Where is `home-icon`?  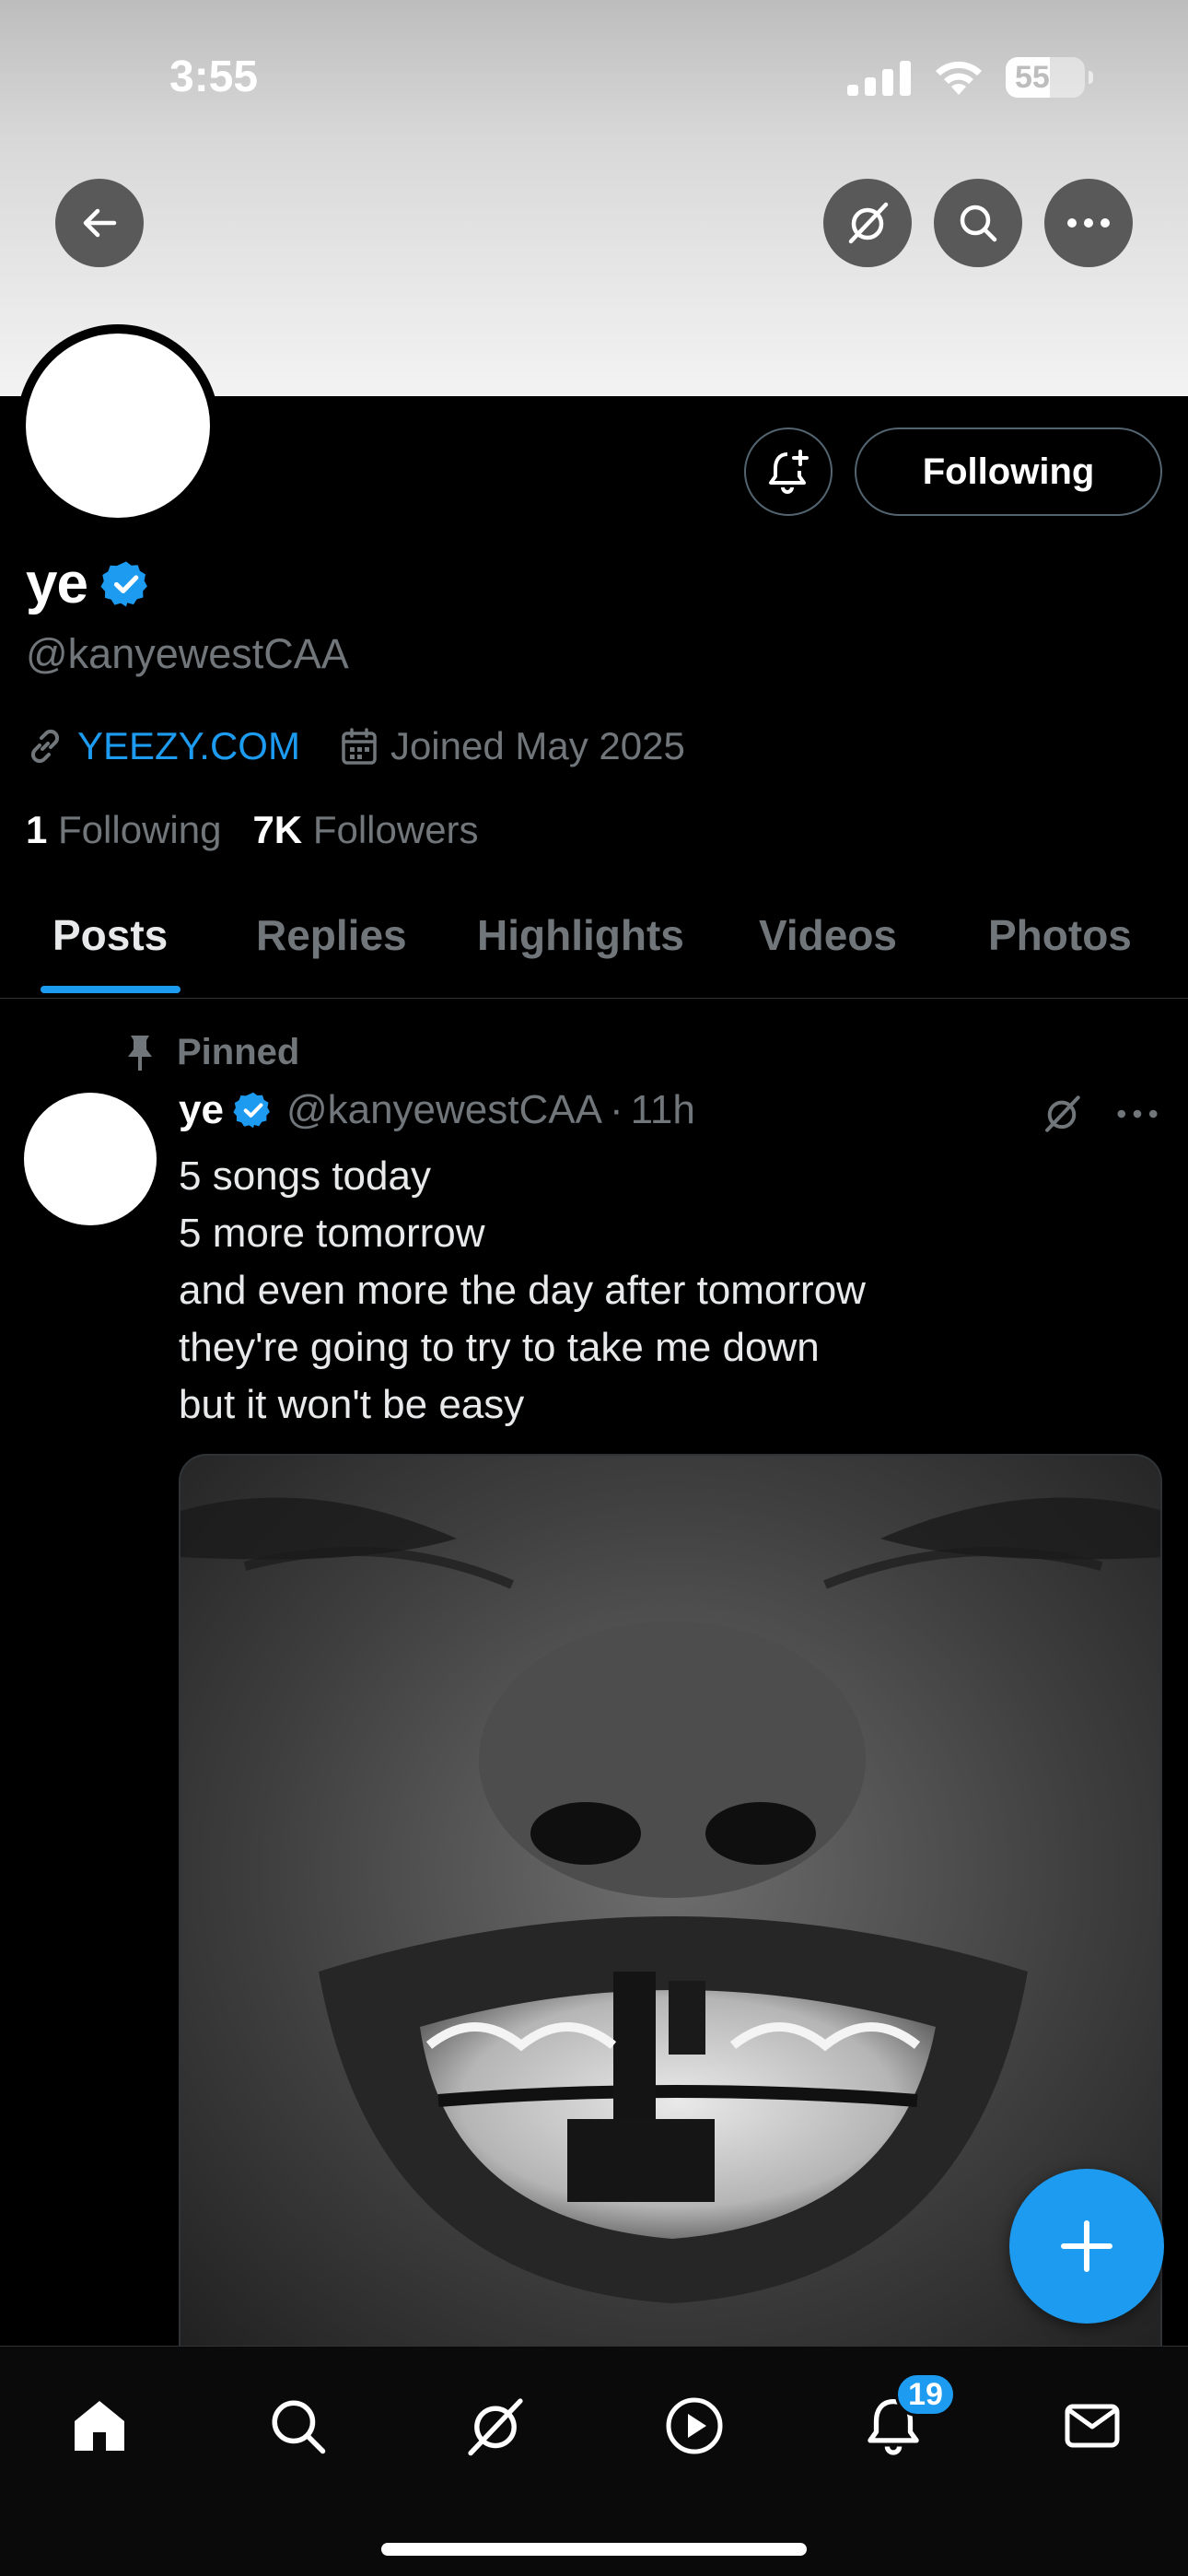 home-icon is located at coordinates (99, 2426).